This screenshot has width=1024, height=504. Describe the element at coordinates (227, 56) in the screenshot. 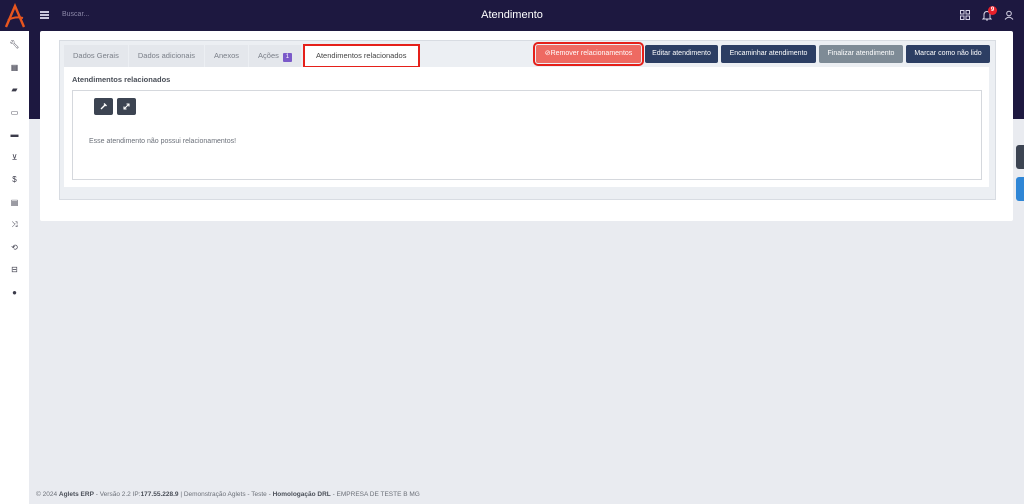

I see `tab-anexos: Anexos` at that location.